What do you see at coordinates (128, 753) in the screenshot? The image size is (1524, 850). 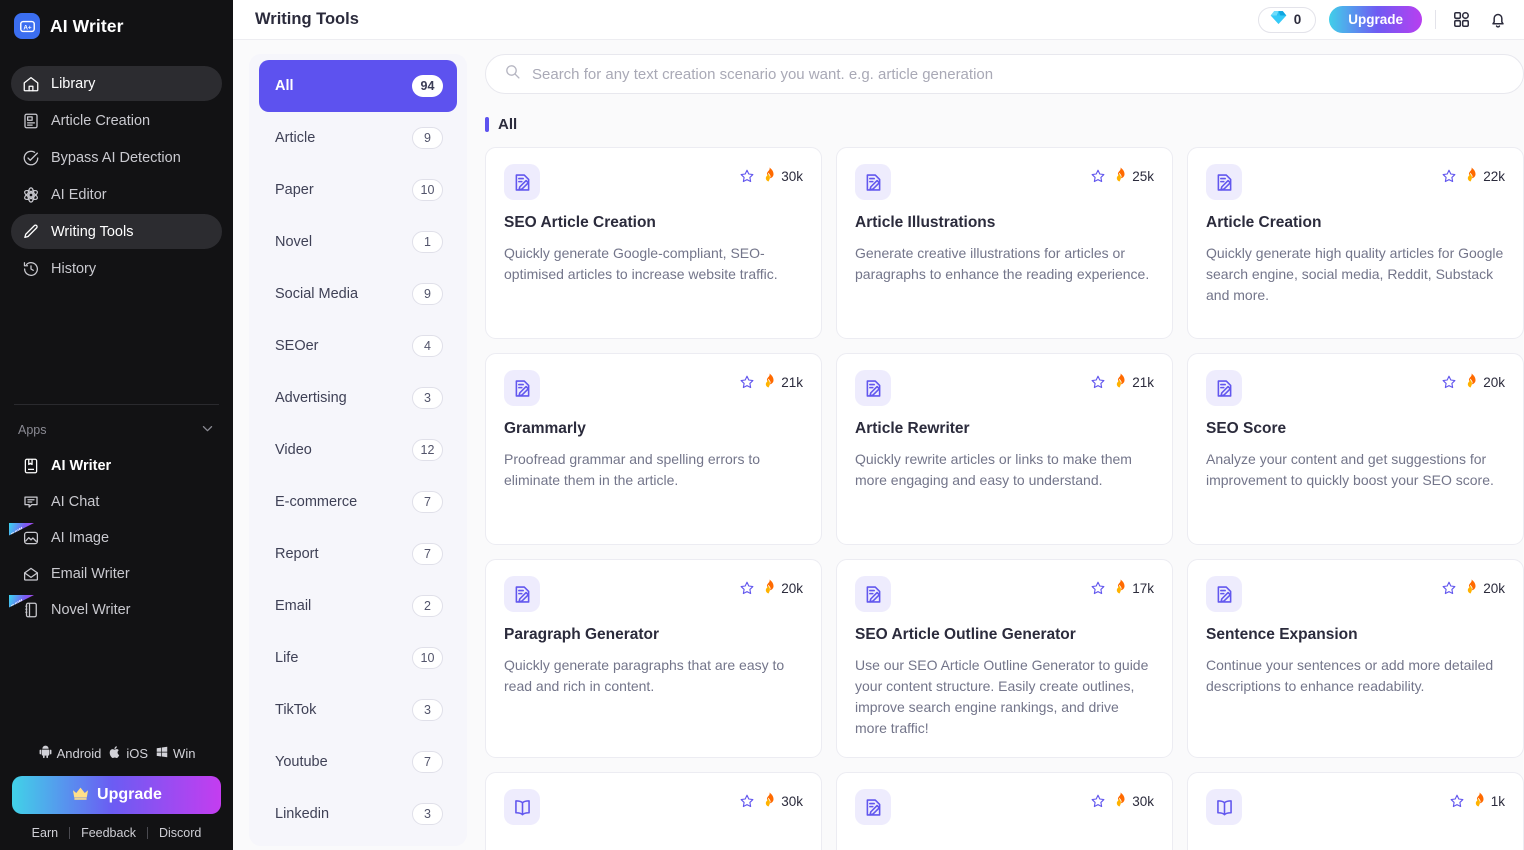 I see `platform-ios: iOS` at bounding box center [128, 753].